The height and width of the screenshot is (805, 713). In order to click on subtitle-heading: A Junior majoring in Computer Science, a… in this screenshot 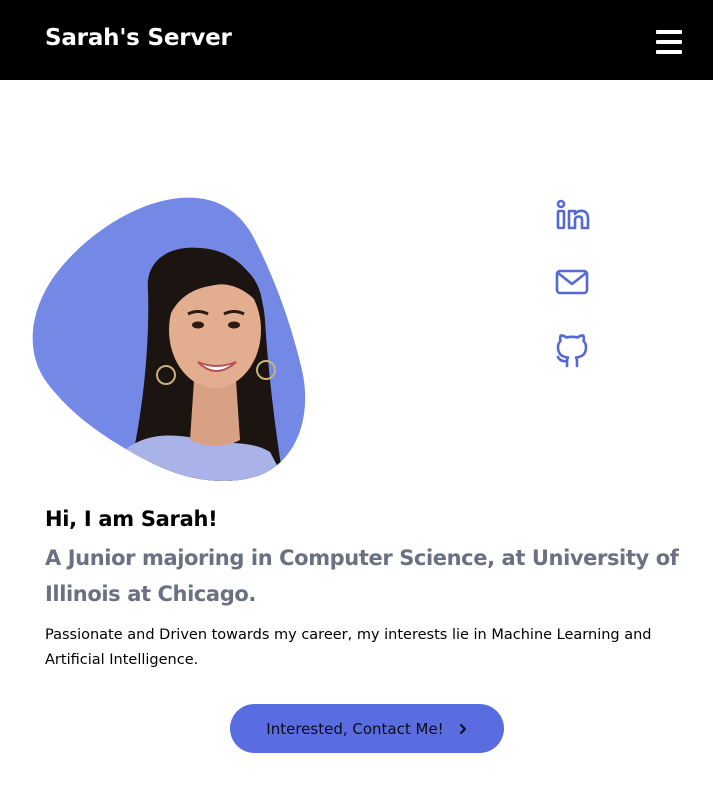, I will do `click(362, 576)`.